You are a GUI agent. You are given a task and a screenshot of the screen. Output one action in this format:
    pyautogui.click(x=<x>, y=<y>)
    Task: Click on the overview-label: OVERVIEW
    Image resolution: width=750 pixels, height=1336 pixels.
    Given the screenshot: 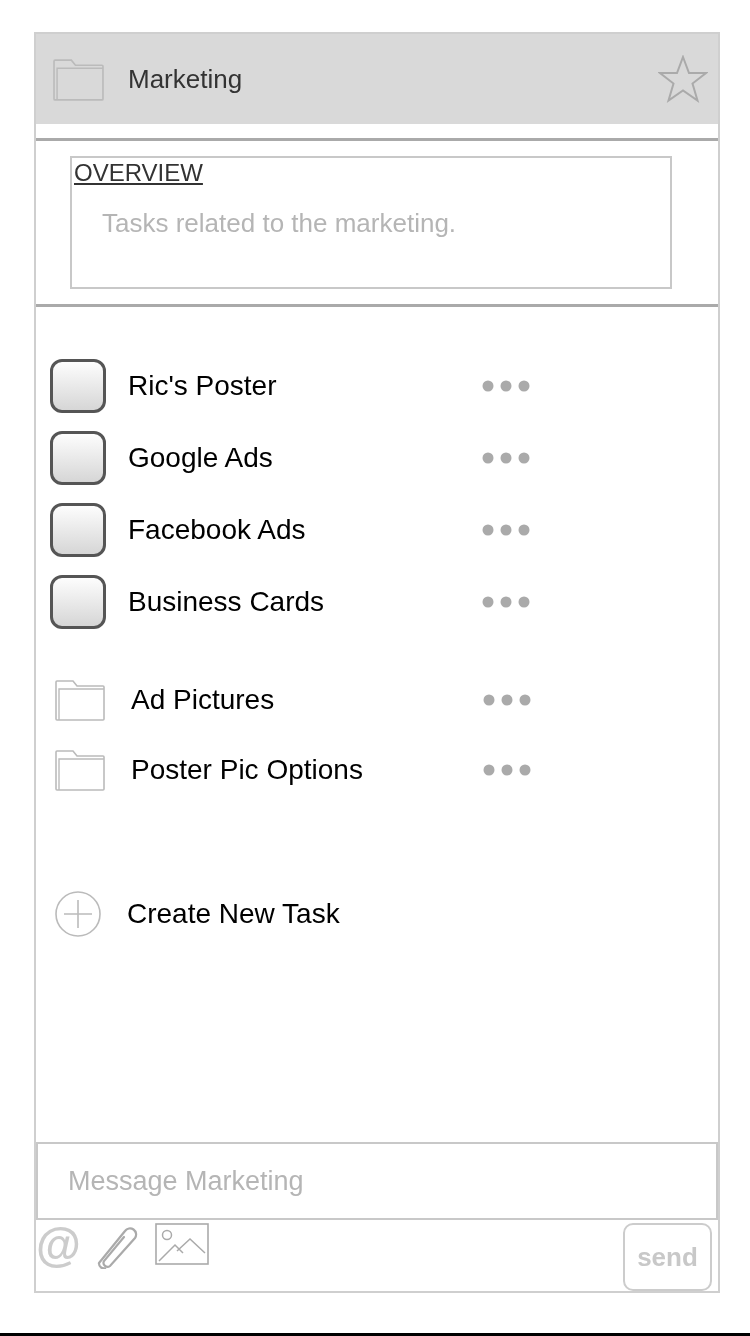 What is the action you would take?
    pyautogui.click(x=138, y=173)
    